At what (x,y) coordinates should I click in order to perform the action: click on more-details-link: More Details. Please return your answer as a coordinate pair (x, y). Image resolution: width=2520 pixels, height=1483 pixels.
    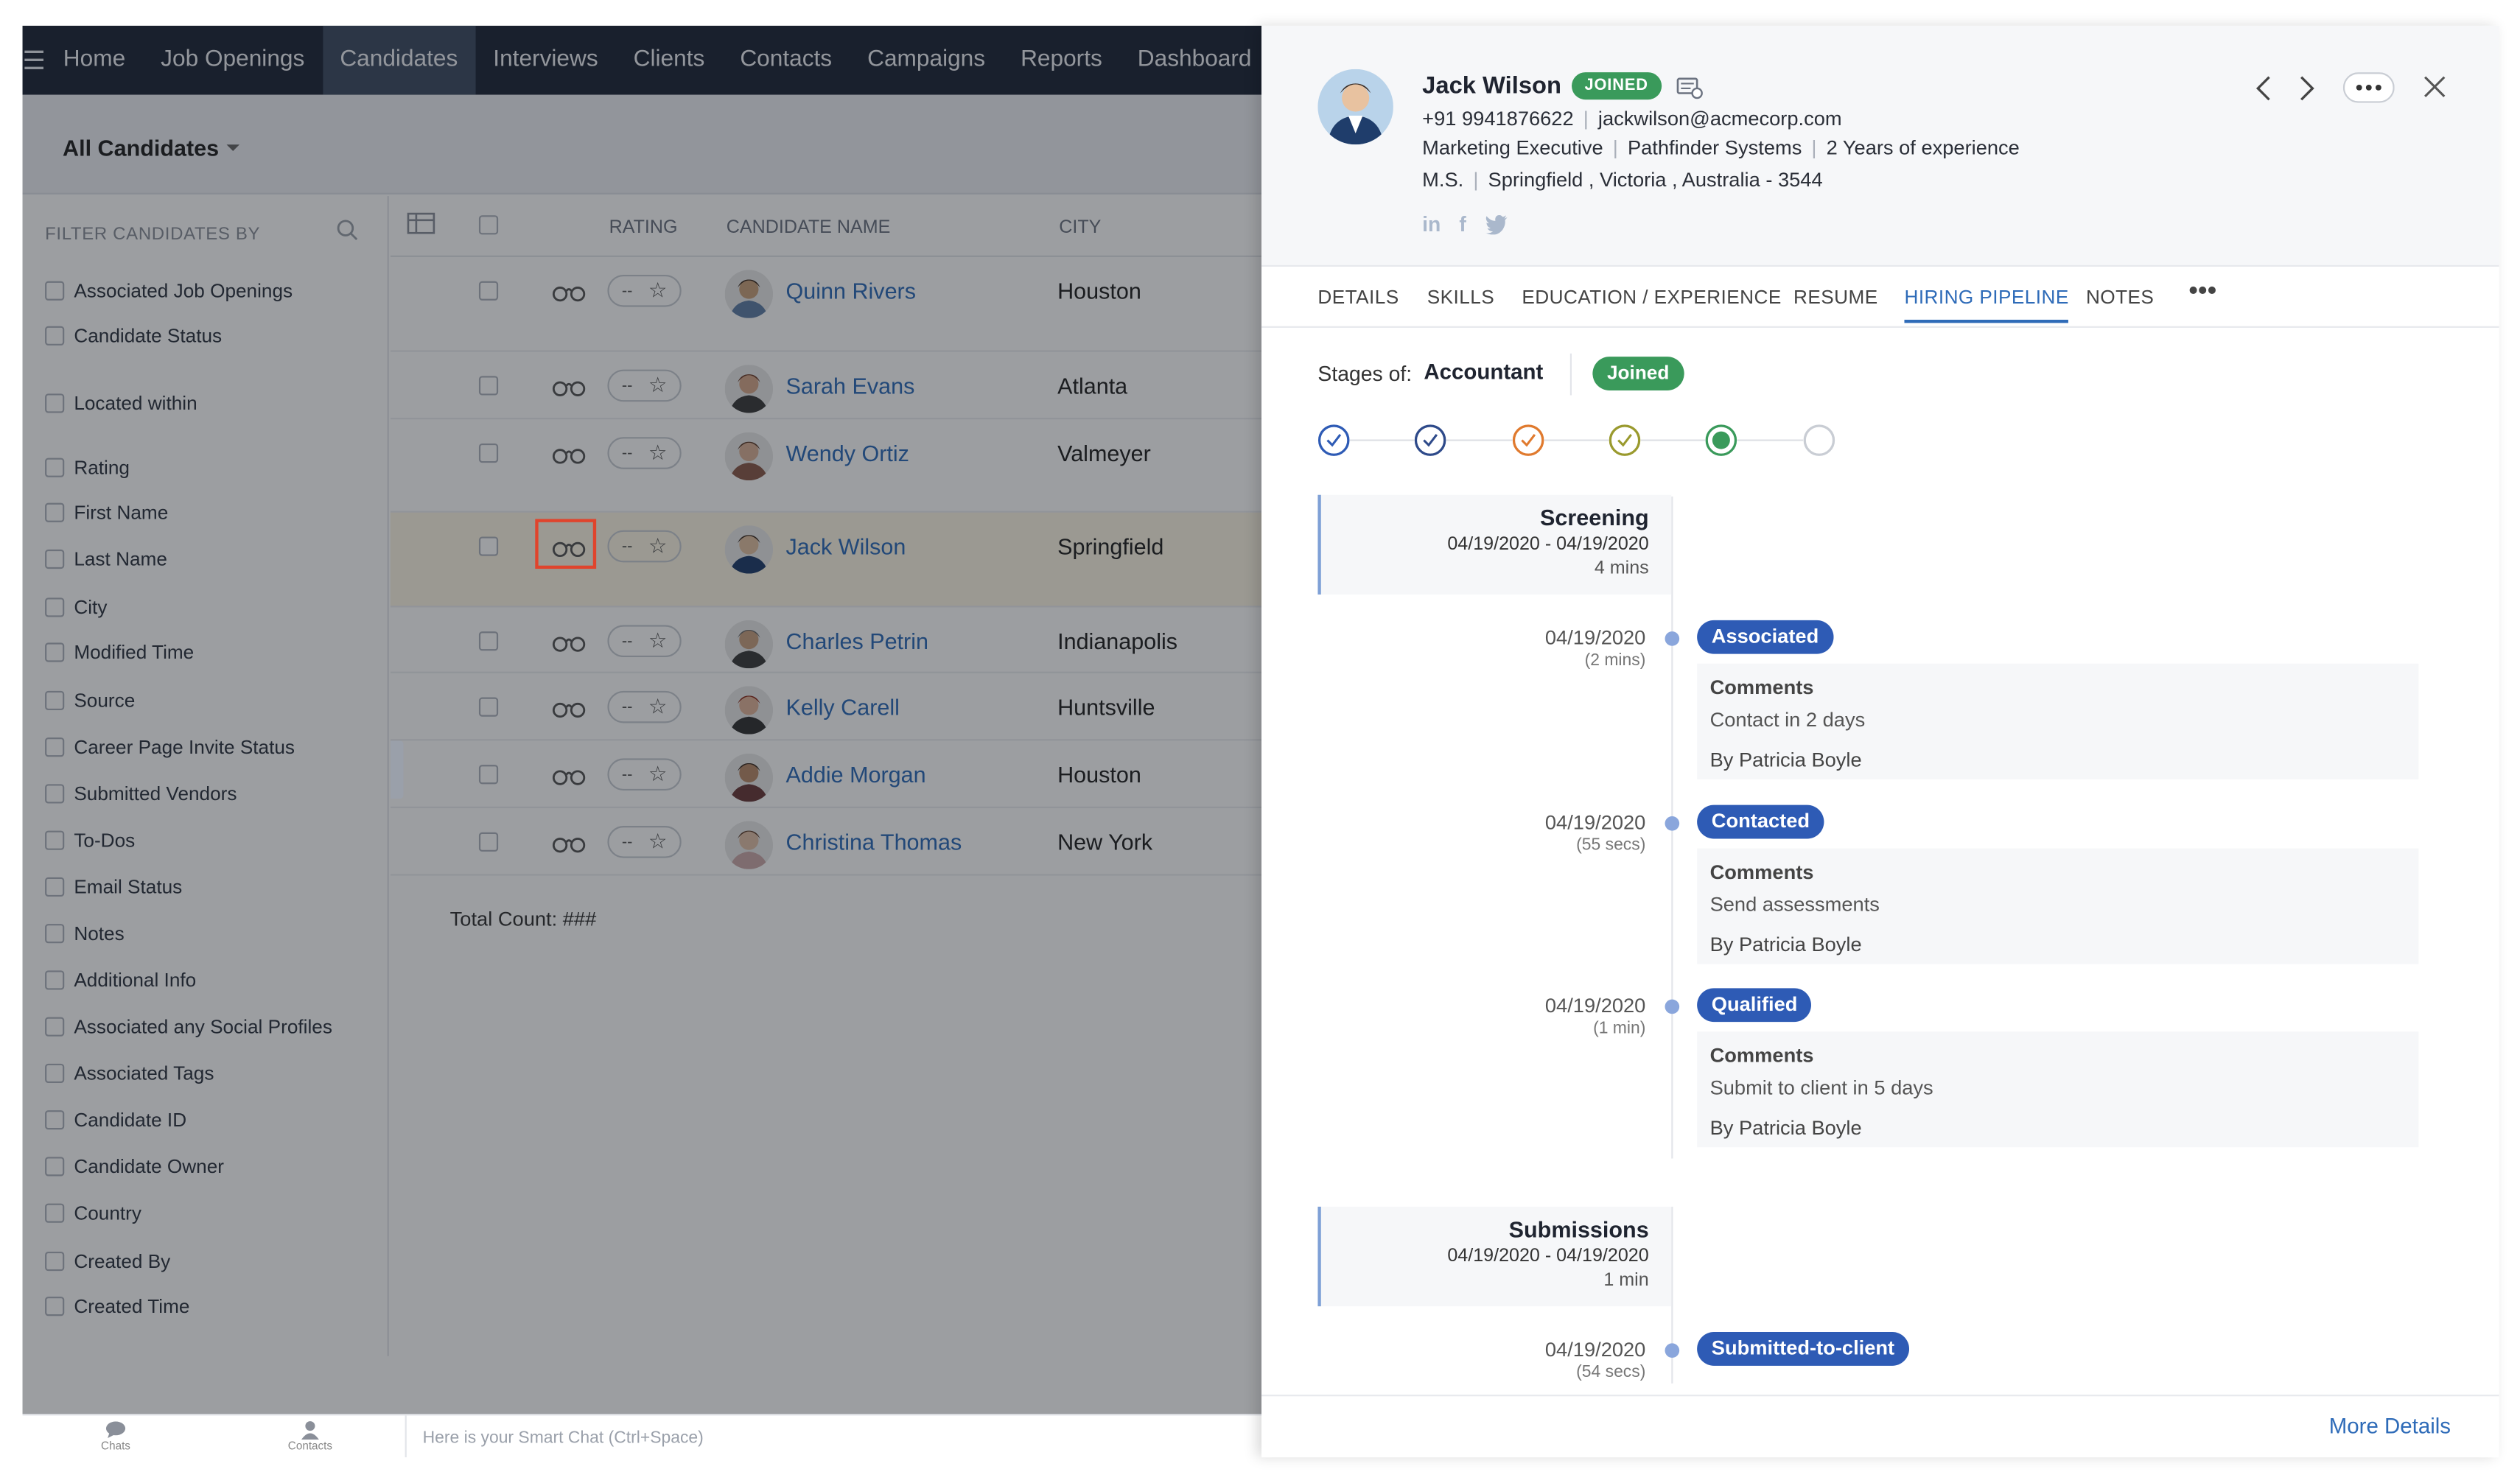
    Looking at the image, I should click on (2390, 1426).